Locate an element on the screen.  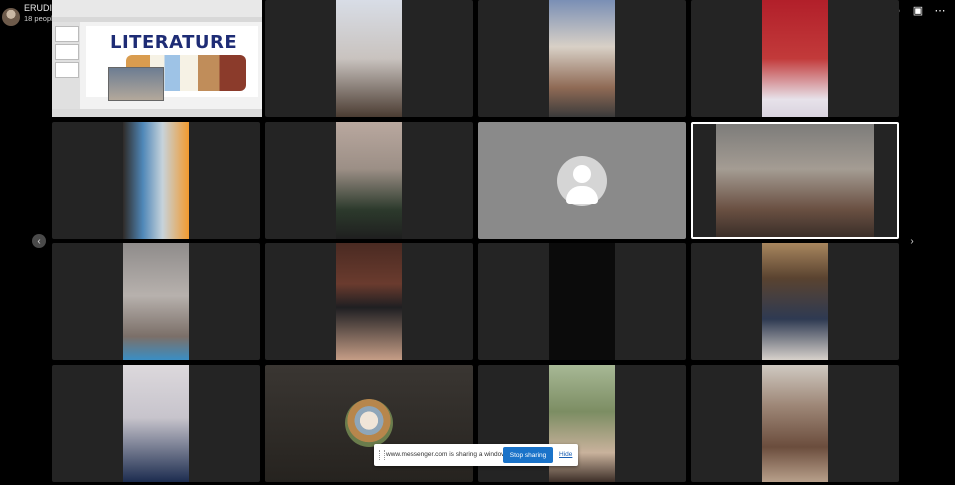
group-avatar is located at coordinates (11, 17).